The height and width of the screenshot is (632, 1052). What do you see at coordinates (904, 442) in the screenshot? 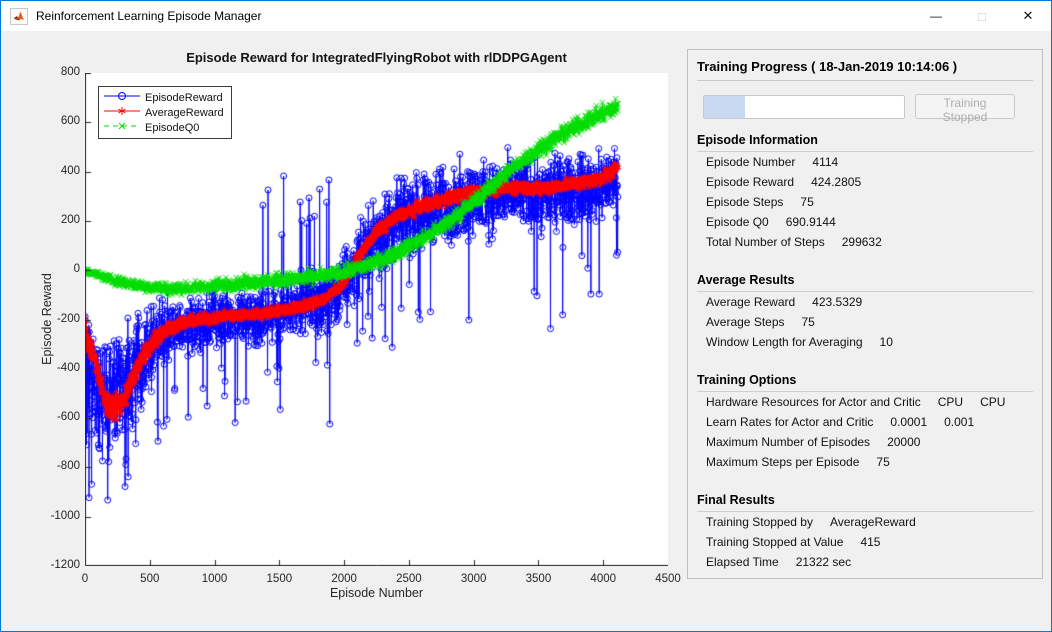
I see `info-value: 20000` at bounding box center [904, 442].